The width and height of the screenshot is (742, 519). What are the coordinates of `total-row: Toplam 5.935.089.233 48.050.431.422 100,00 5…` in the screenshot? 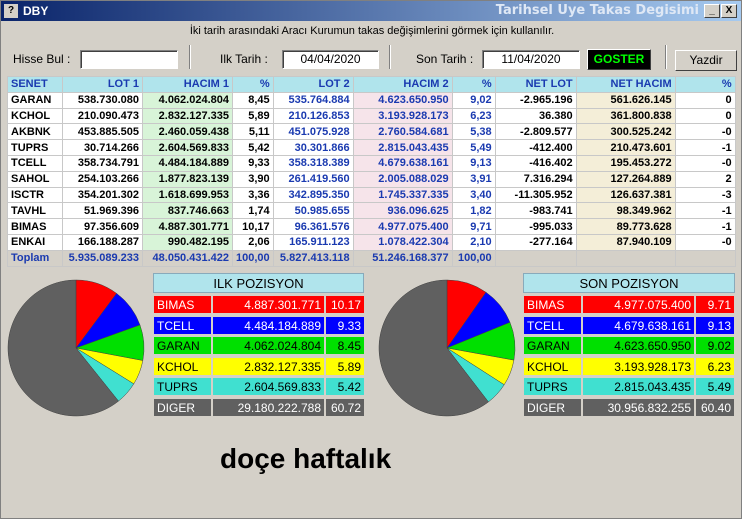 It's located at (371, 258).